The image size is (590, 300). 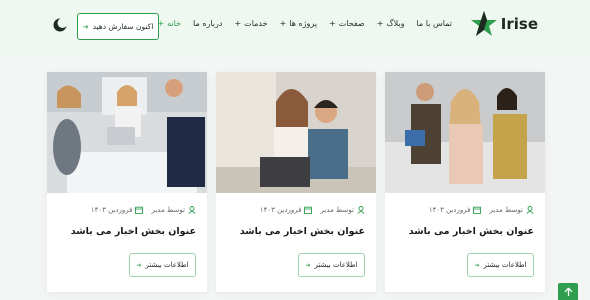 What do you see at coordinates (256, 23) in the screenshot?
I see `nav-label-services: خدمات` at bounding box center [256, 23].